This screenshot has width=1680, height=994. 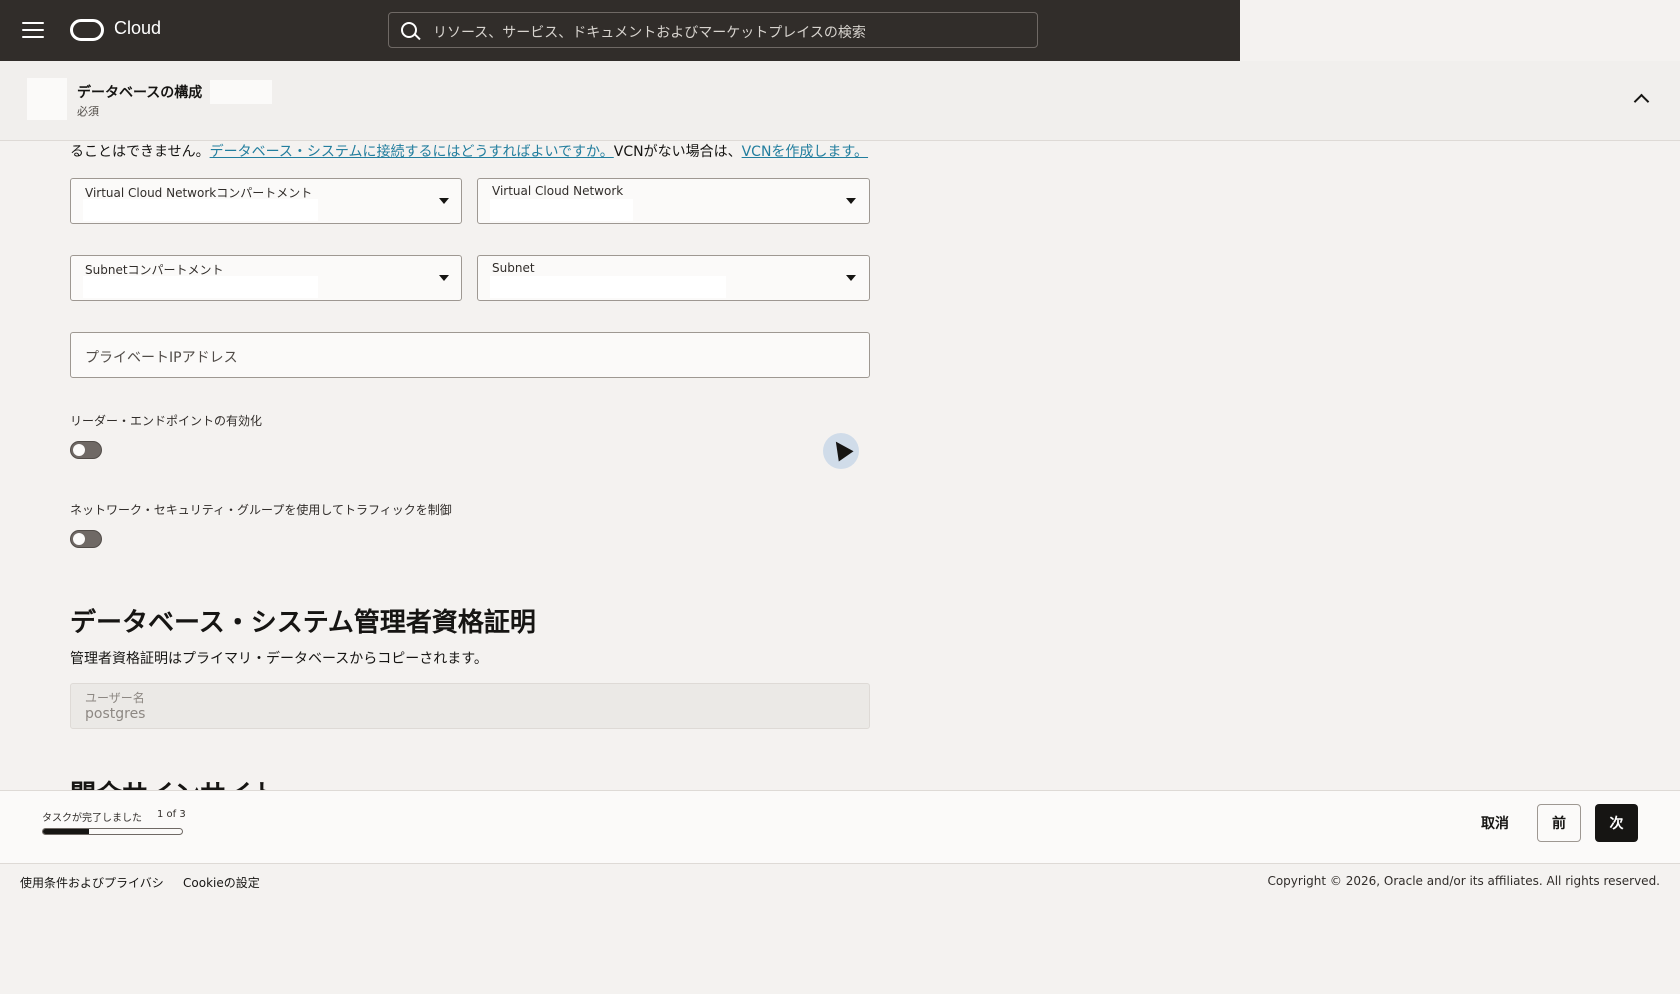 I want to click on intro-text-before: ることはできません。, so click(x=140, y=152).